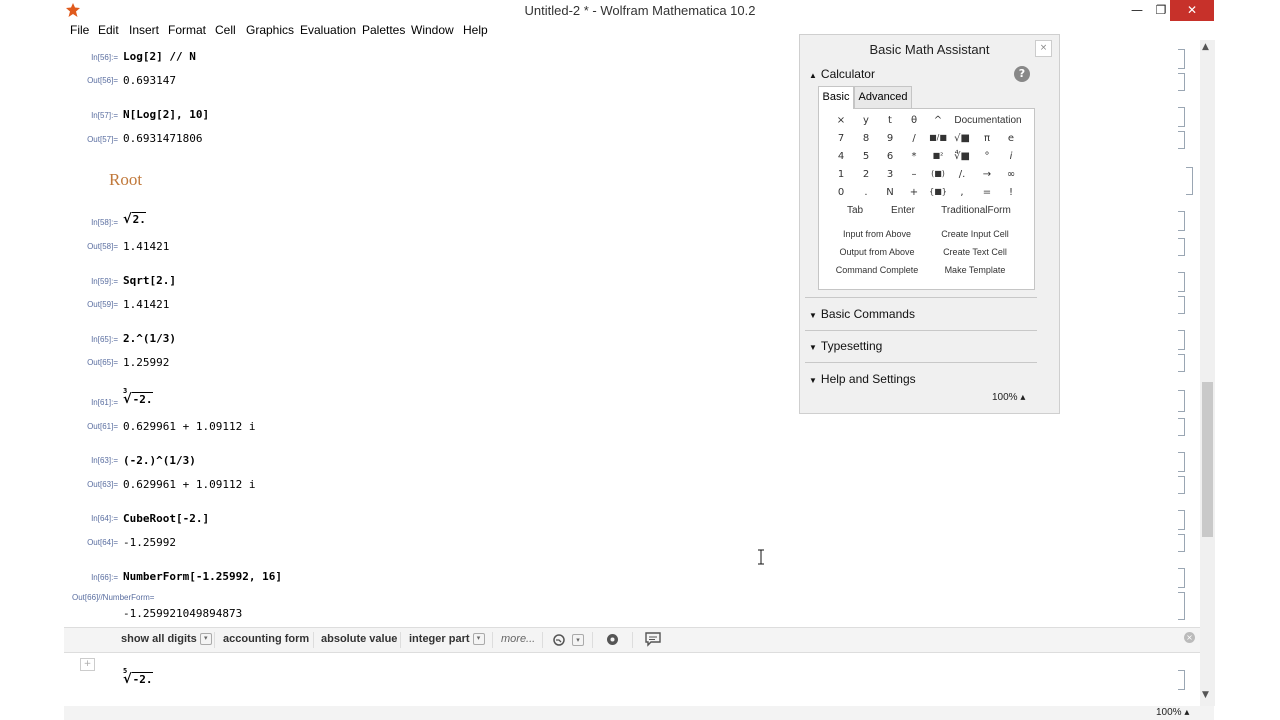  I want to click on tab-key: Tab, so click(855, 210).